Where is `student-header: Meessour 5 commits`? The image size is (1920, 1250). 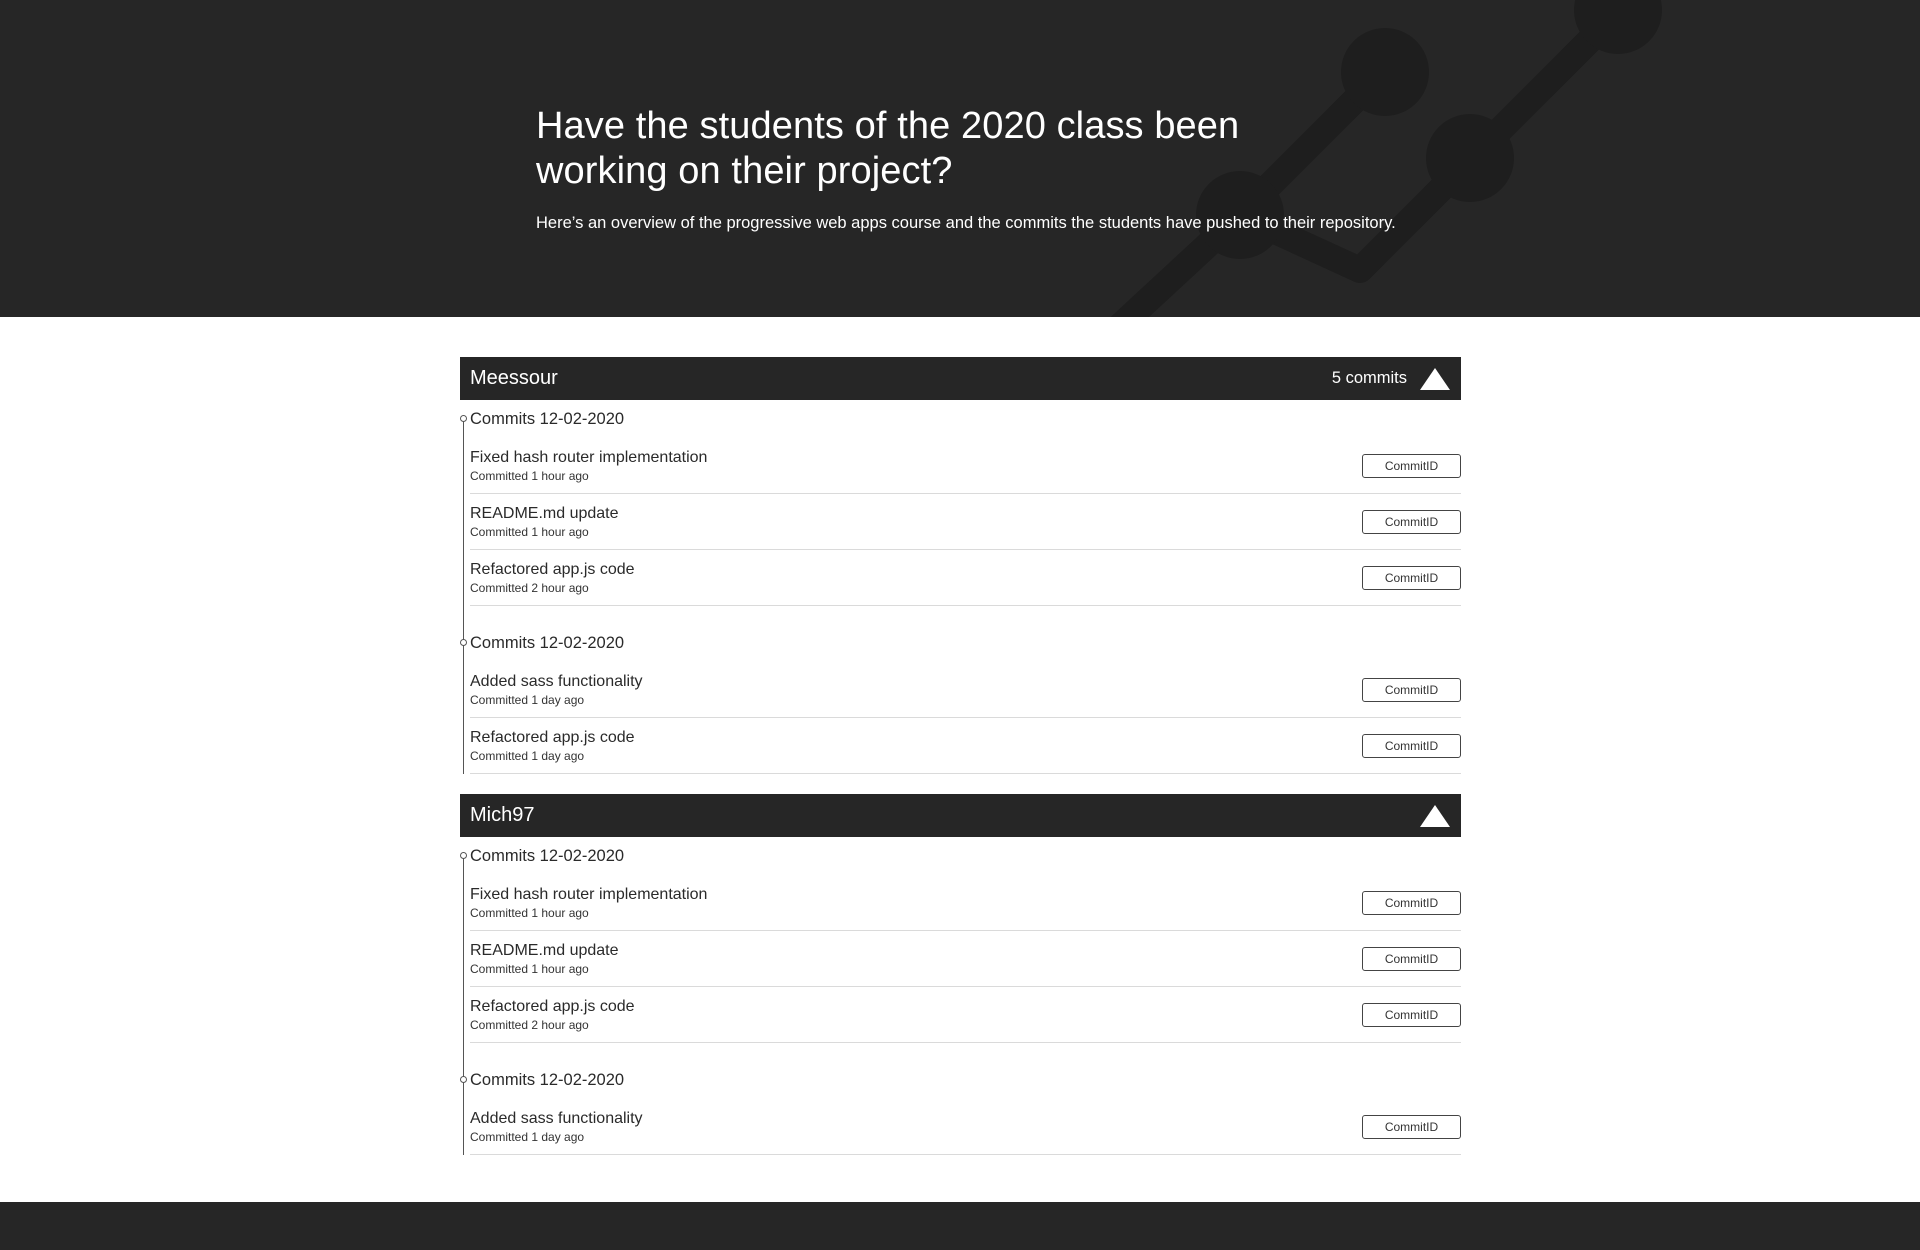
student-header: Meessour 5 commits is located at coordinates (960, 378).